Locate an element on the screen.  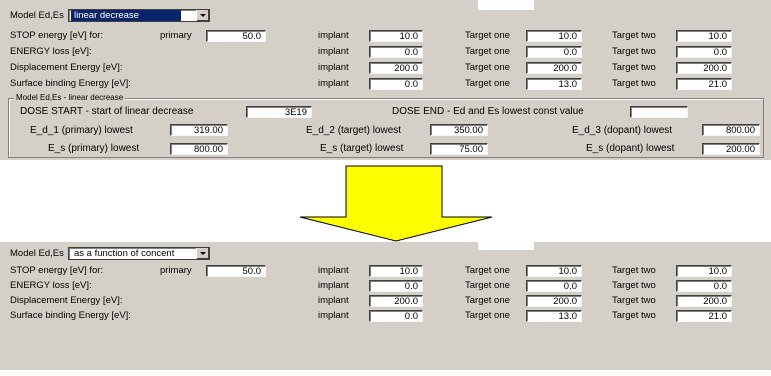
es3-label: E_s (dopant) lowest is located at coordinates (630, 148).